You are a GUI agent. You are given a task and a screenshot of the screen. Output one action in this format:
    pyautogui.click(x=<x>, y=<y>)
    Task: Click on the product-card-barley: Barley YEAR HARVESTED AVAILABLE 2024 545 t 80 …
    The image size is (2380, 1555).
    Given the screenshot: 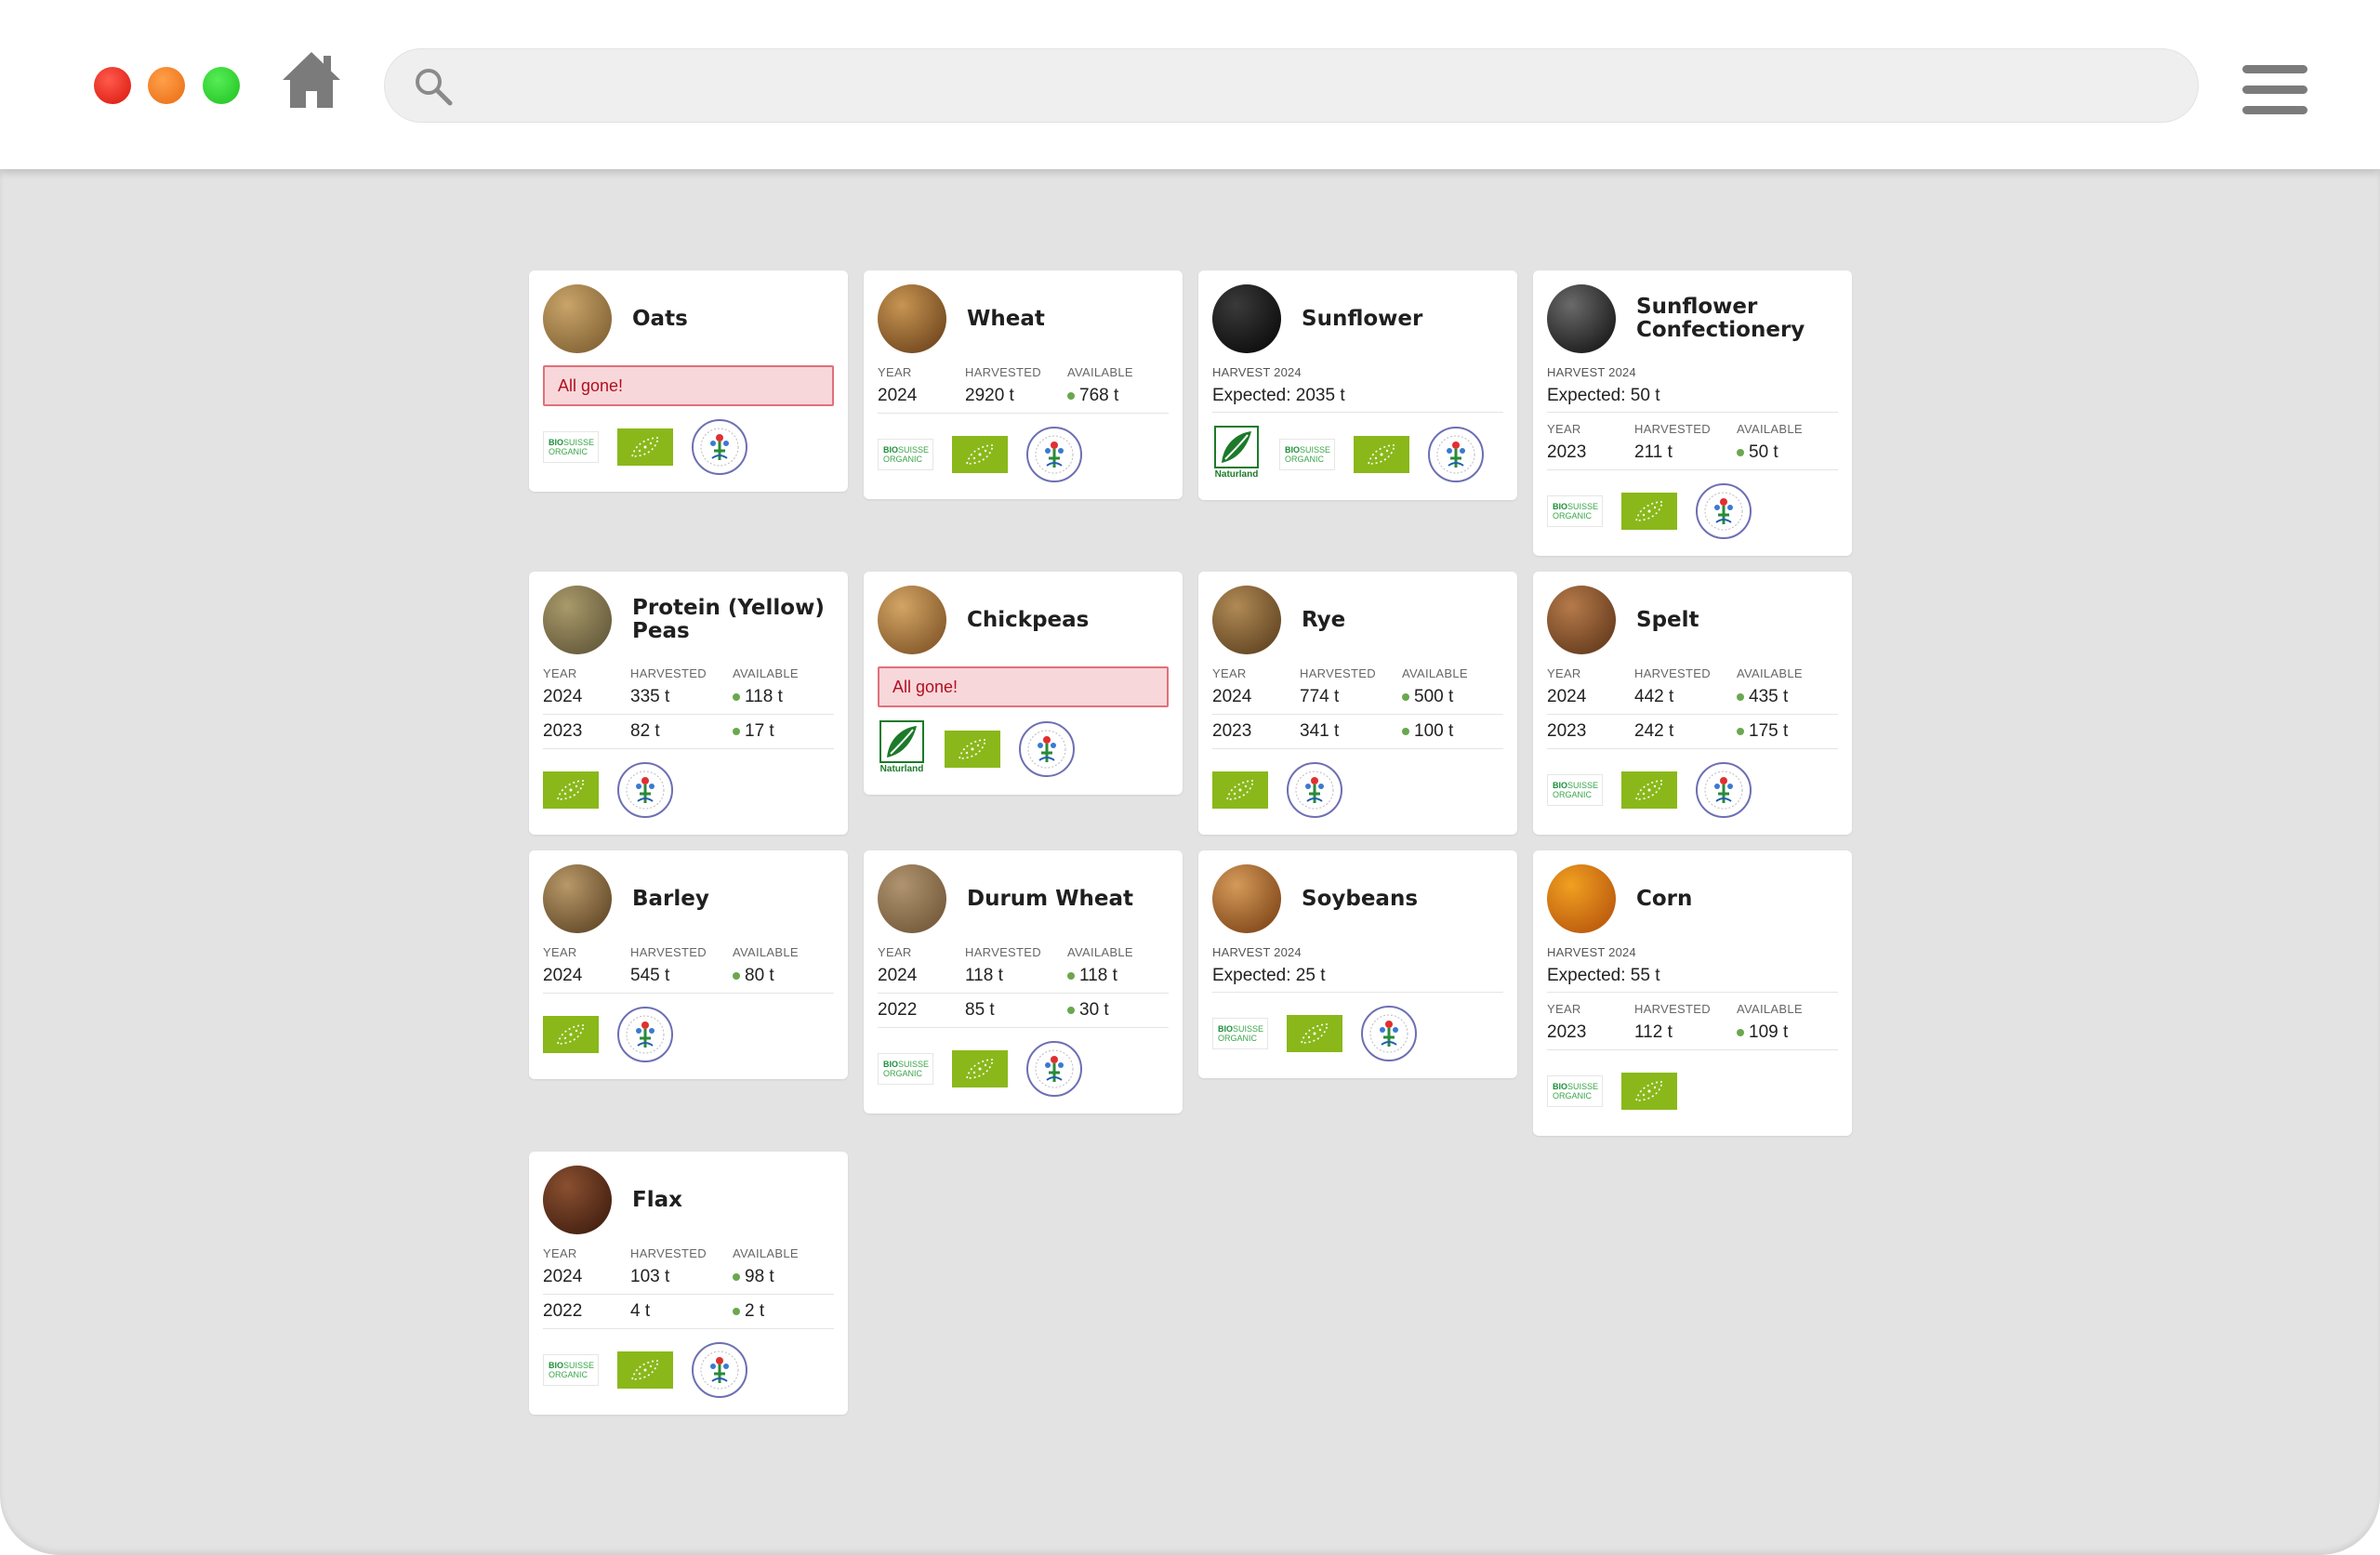 What is the action you would take?
    pyautogui.click(x=688, y=965)
    